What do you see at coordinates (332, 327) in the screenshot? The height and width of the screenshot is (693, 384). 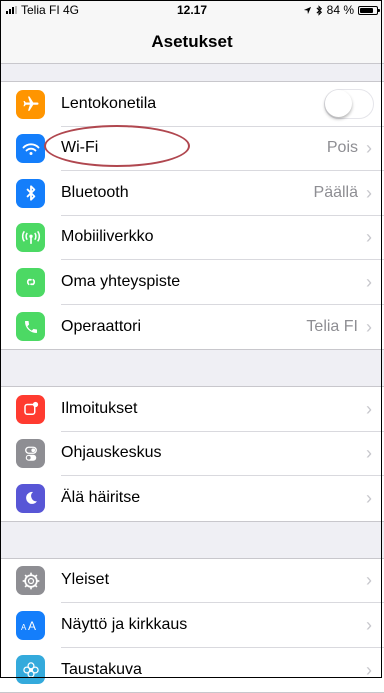 I see `settings-row-value: Telia FI` at bounding box center [332, 327].